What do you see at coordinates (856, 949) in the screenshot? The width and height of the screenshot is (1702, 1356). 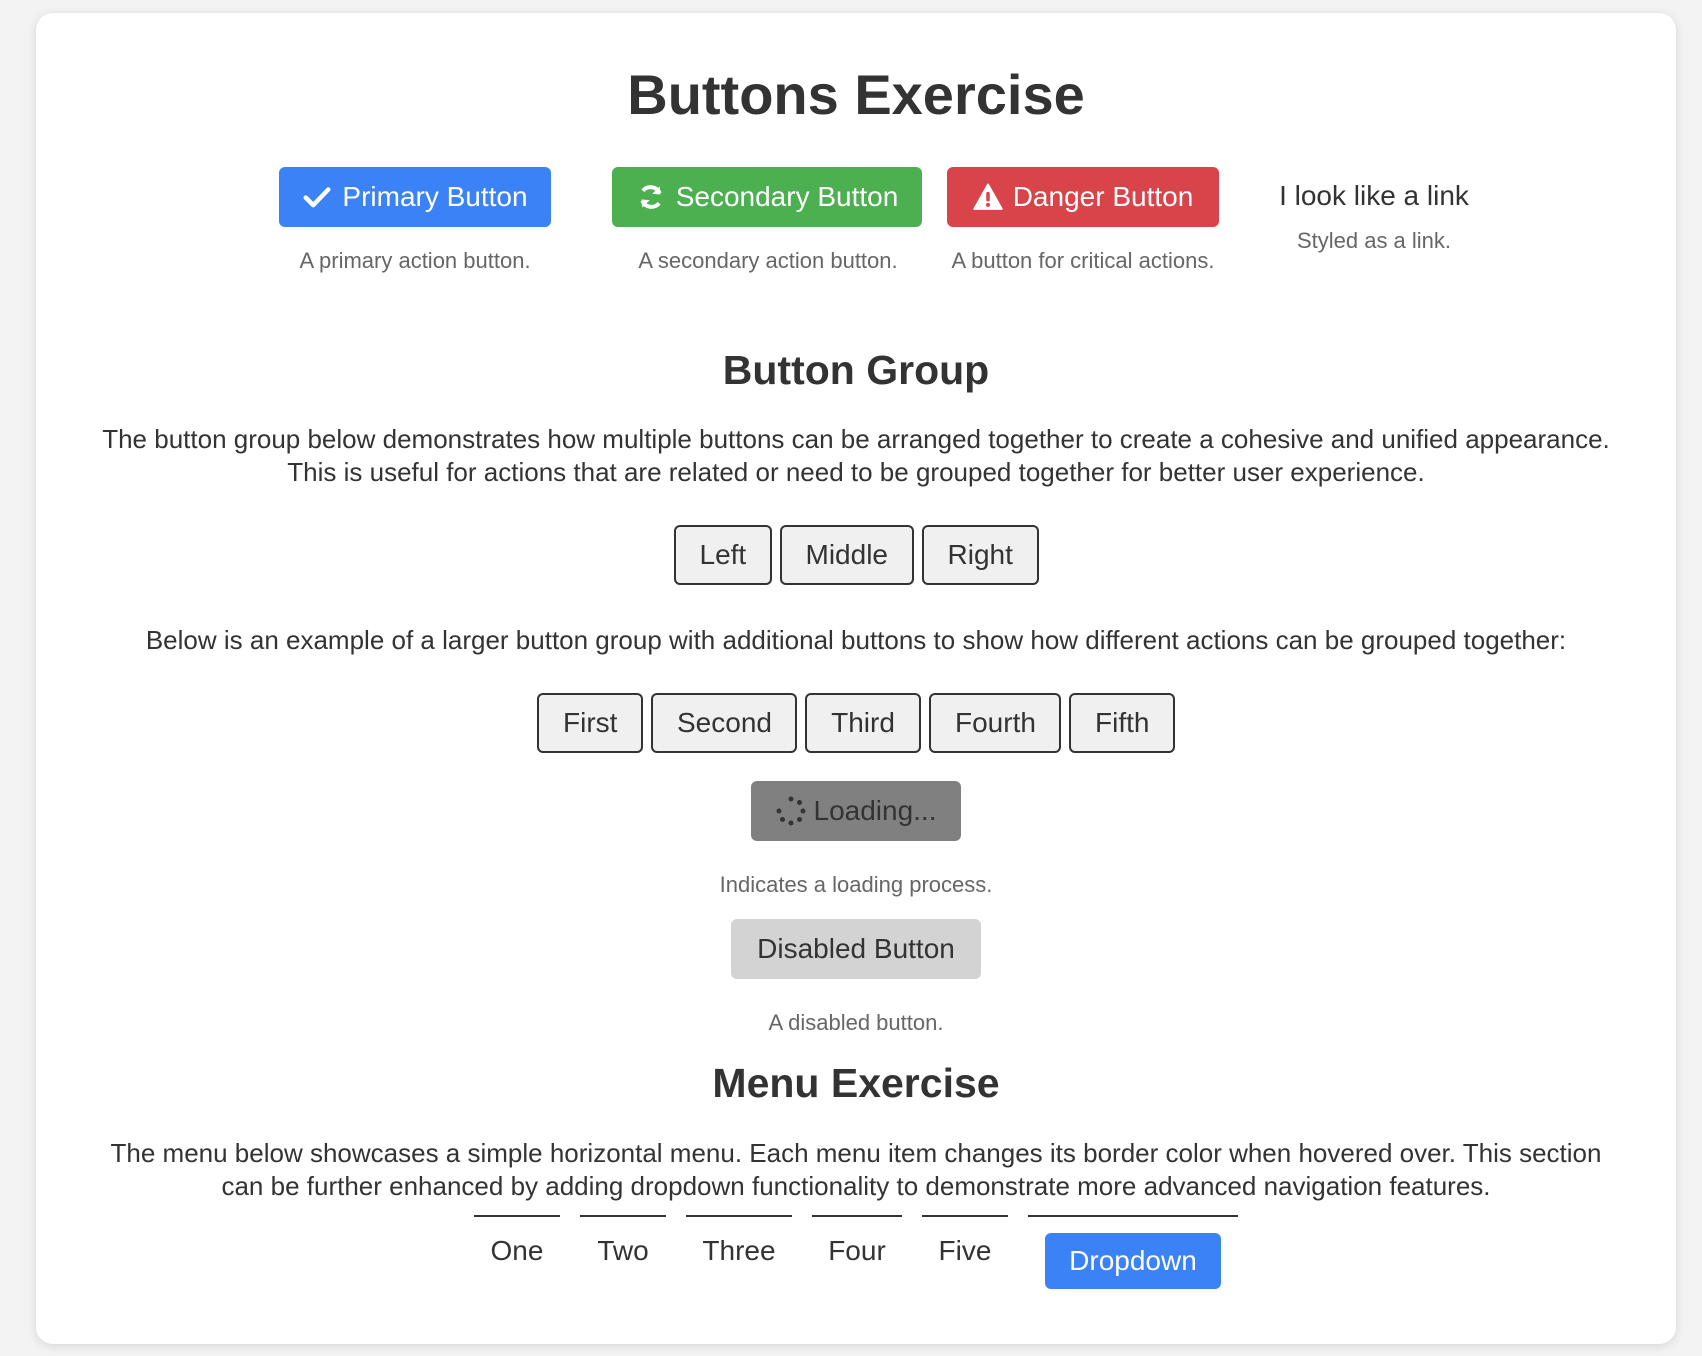 I see `disabled-button: Disabled Button` at bounding box center [856, 949].